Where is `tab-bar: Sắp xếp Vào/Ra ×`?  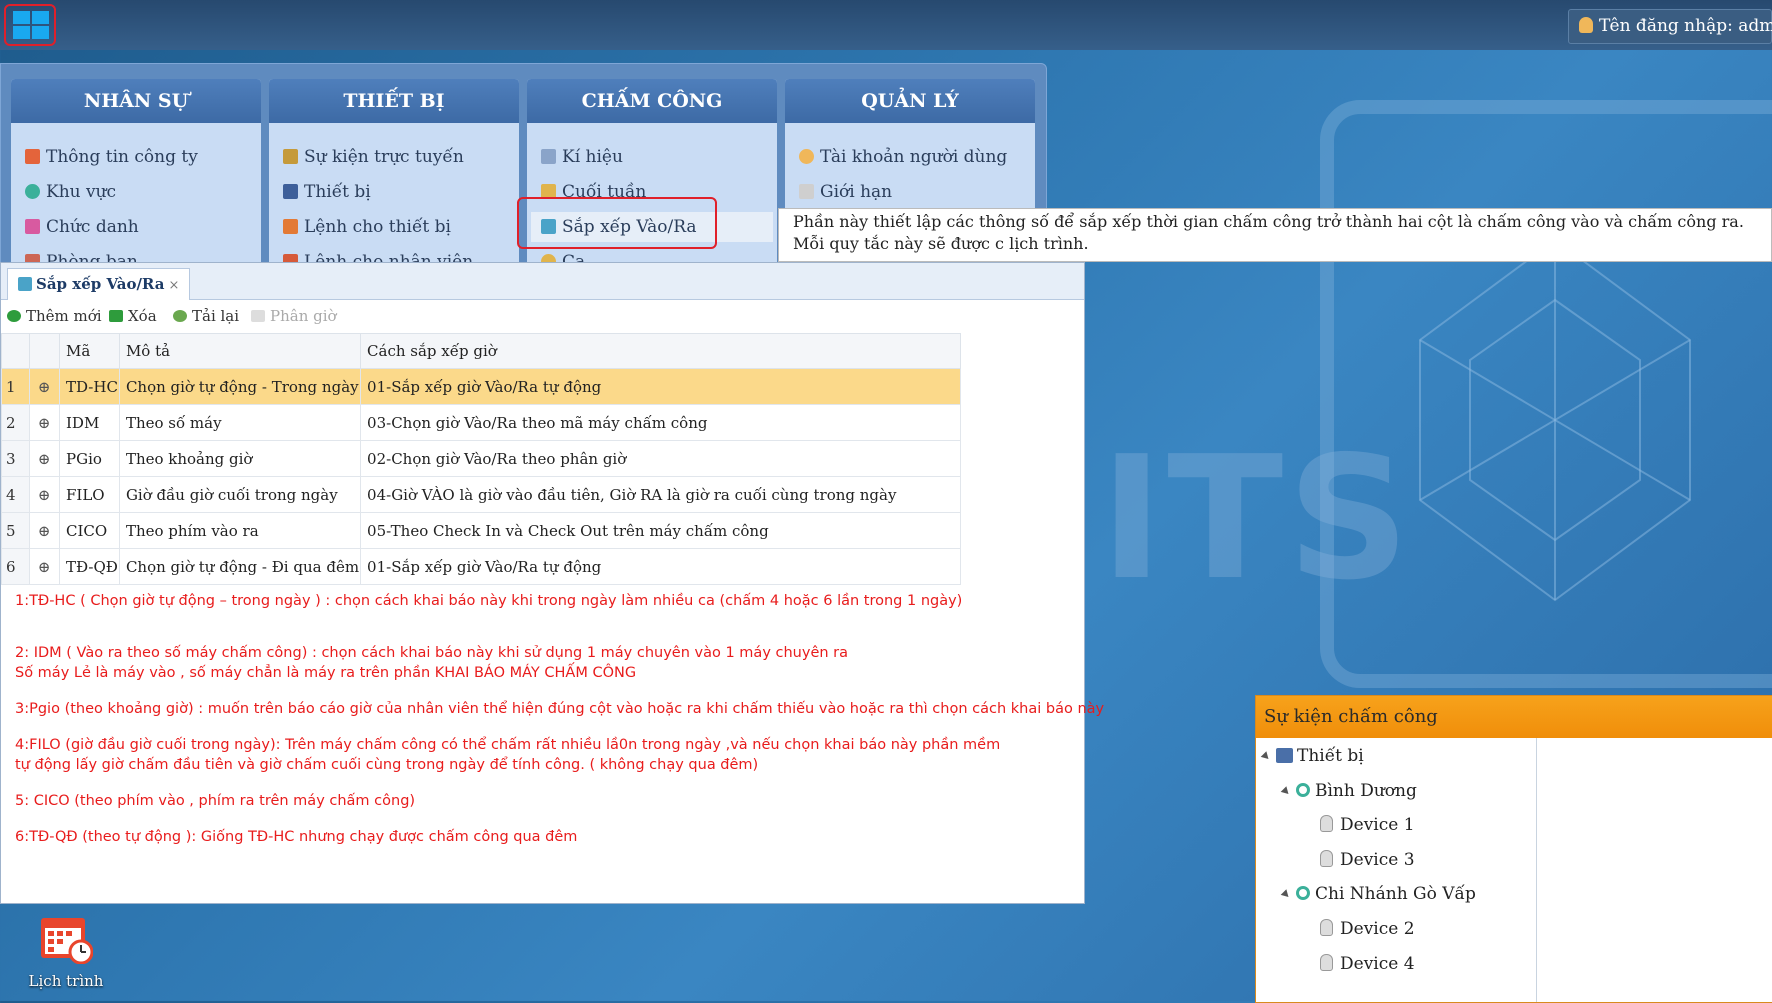
tab-bar: Sắp xếp Vào/Ra × is located at coordinates (542, 281).